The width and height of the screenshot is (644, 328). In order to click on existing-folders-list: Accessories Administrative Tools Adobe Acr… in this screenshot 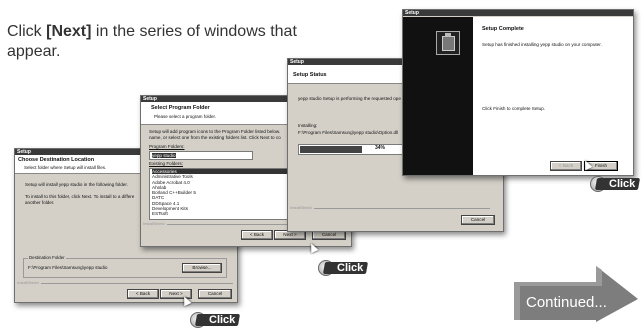, I will do `click(220, 194)`.